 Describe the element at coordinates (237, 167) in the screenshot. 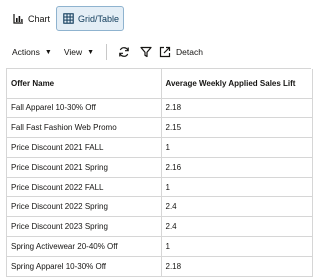

I see `sales-lift-cell: 2.16` at that location.